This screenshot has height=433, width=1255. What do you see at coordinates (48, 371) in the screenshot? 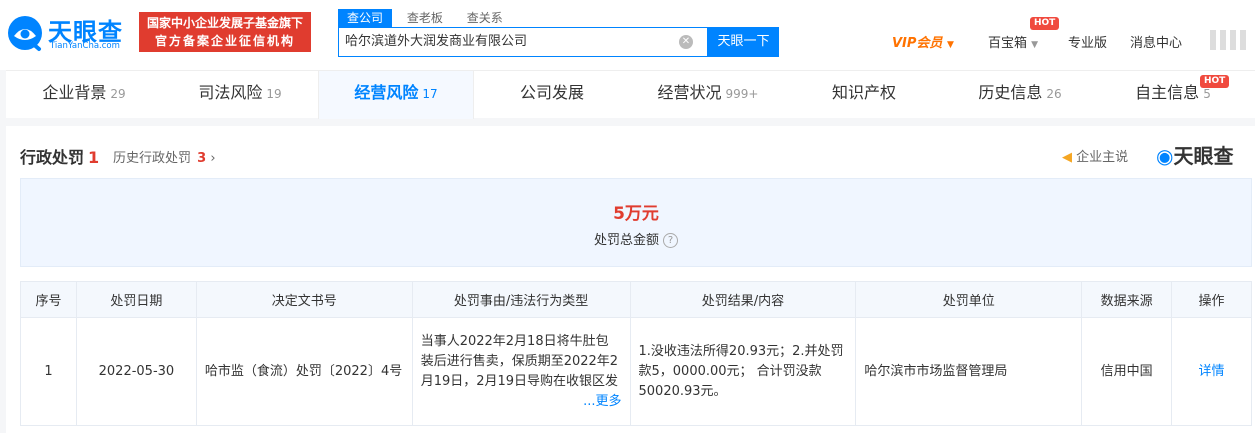
I see `cell-index: 1` at bounding box center [48, 371].